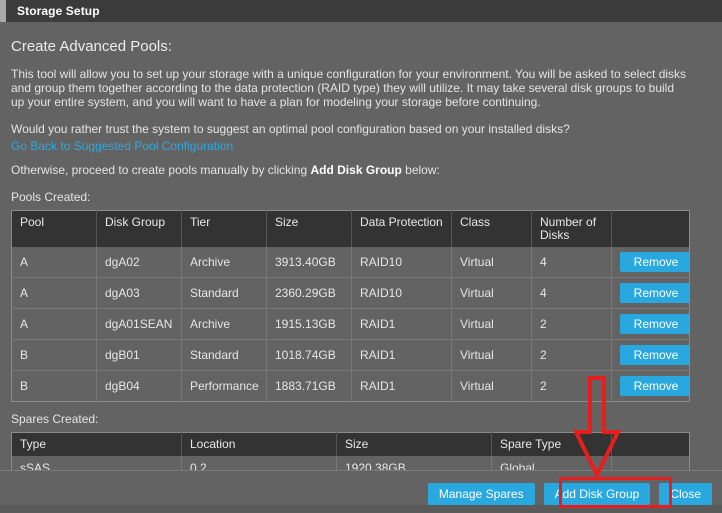  What do you see at coordinates (491, 228) in the screenshot?
I see `pools-col-class: Class` at bounding box center [491, 228].